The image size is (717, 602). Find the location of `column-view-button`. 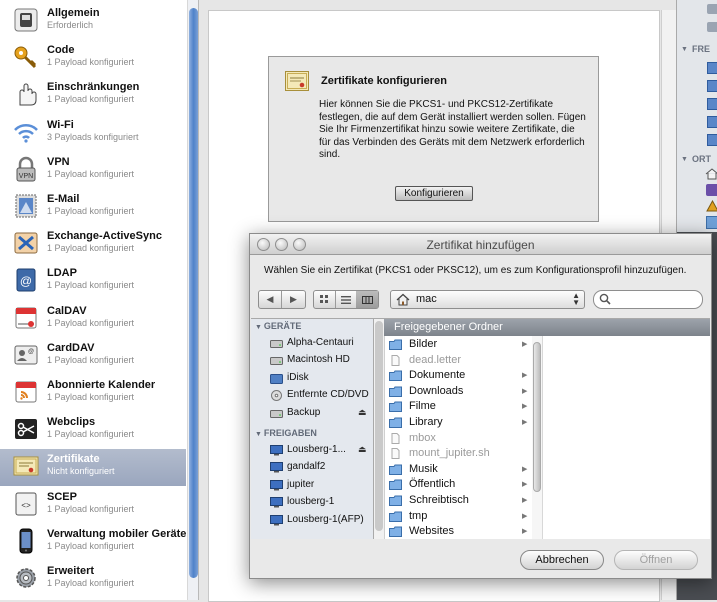

column-view-button is located at coordinates (367, 299).